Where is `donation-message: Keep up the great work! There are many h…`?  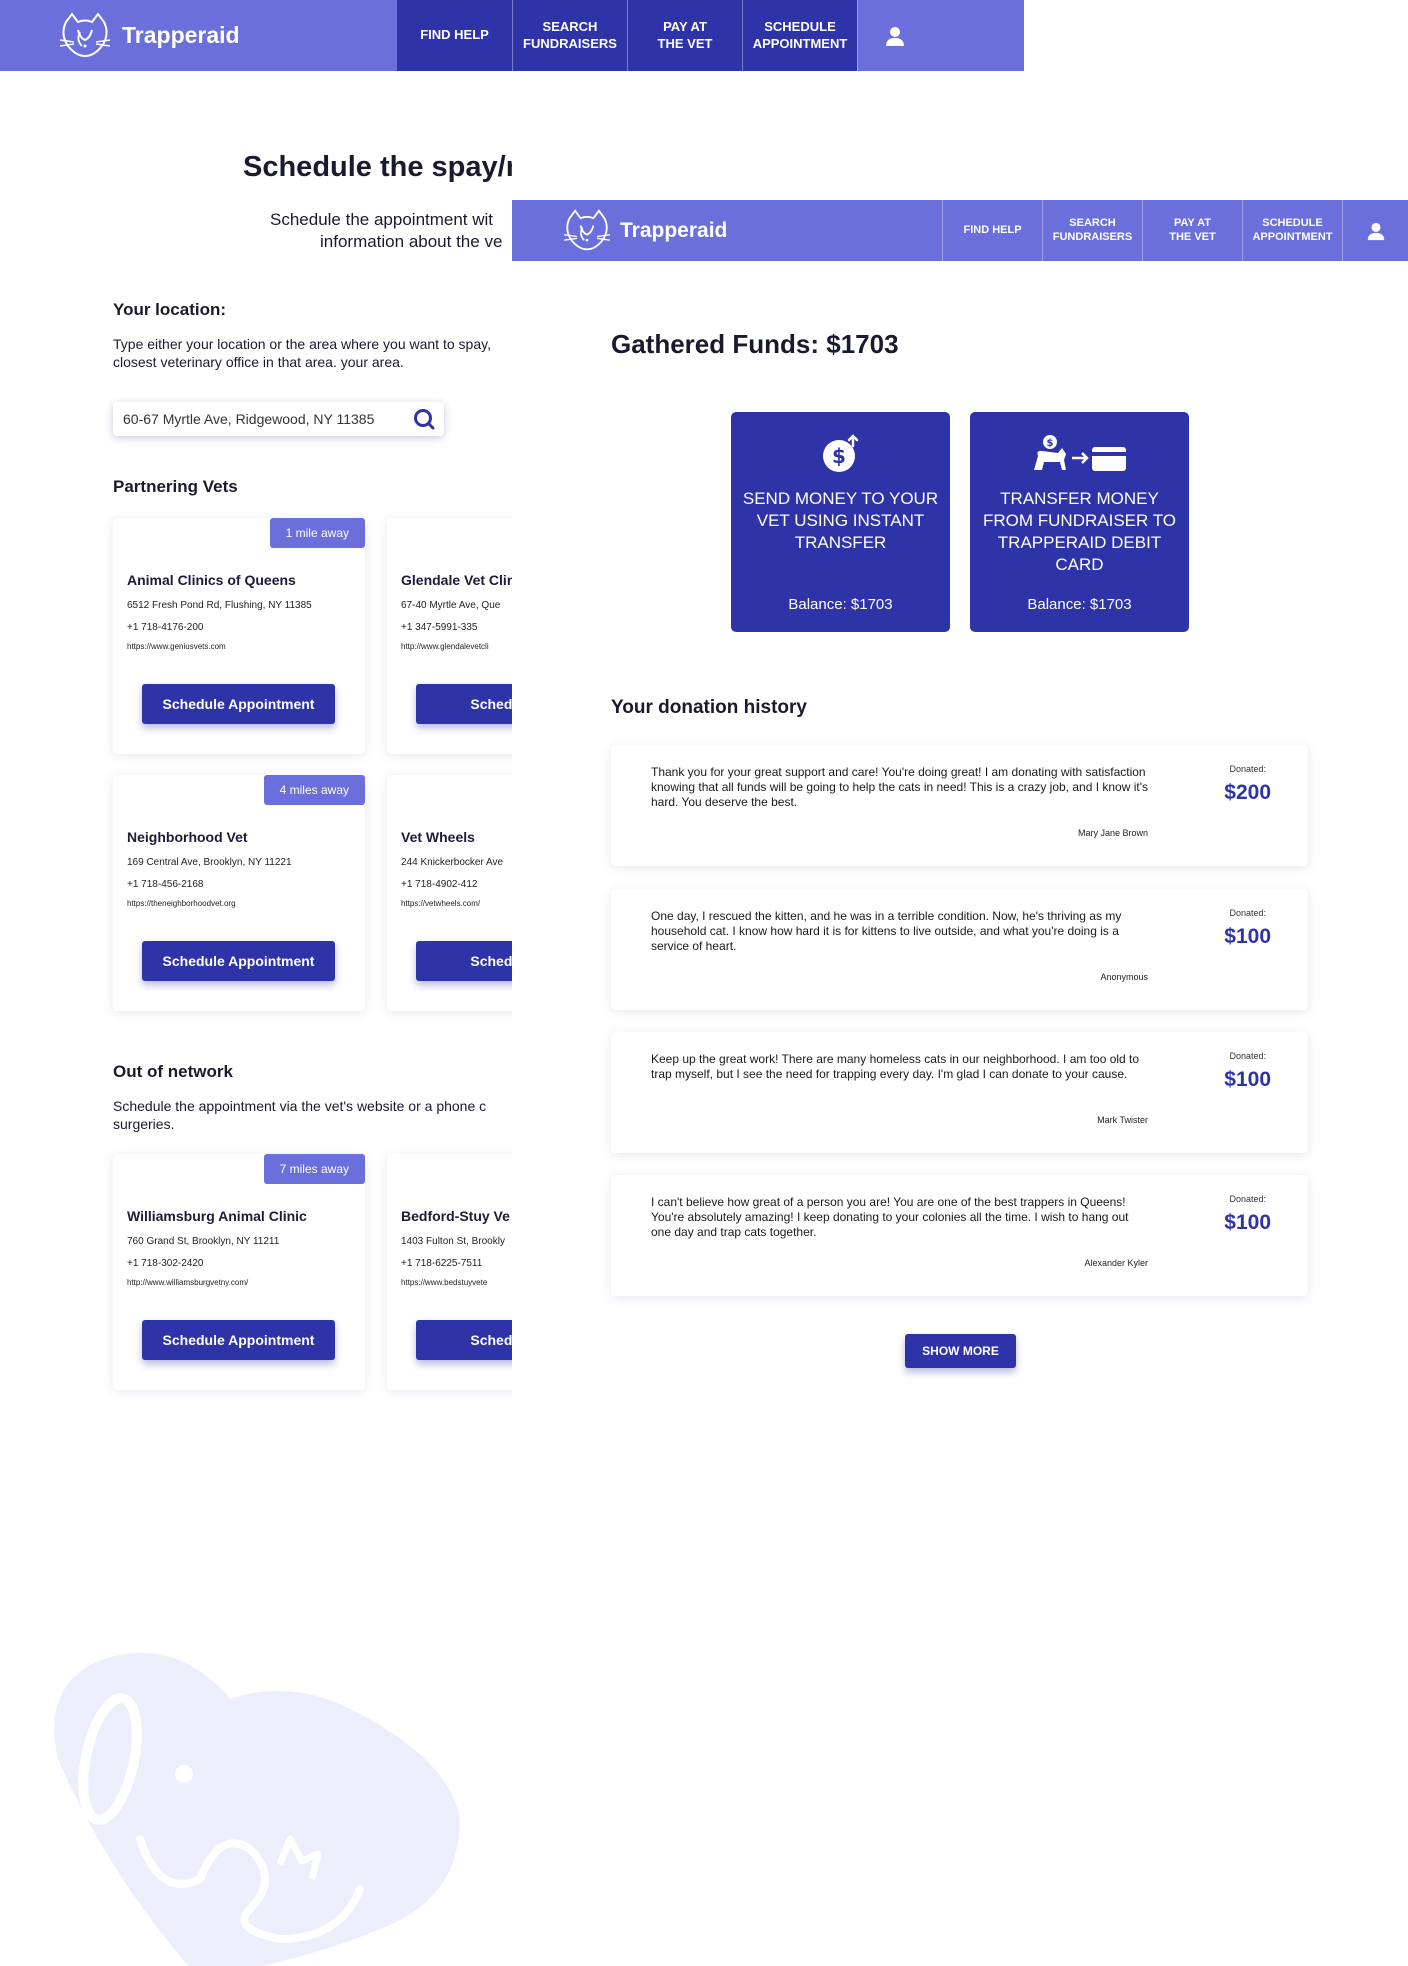 donation-message: Keep up the great work! There are many h… is located at coordinates (895, 1066).